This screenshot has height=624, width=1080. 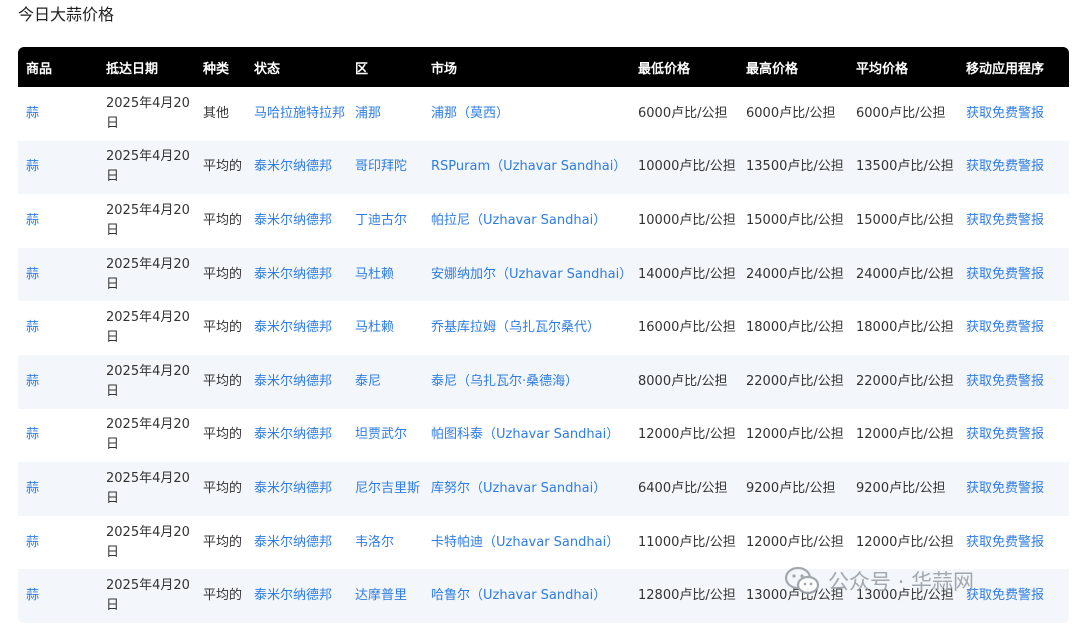 I want to click on header-commodity: 商品, so click(x=39, y=69).